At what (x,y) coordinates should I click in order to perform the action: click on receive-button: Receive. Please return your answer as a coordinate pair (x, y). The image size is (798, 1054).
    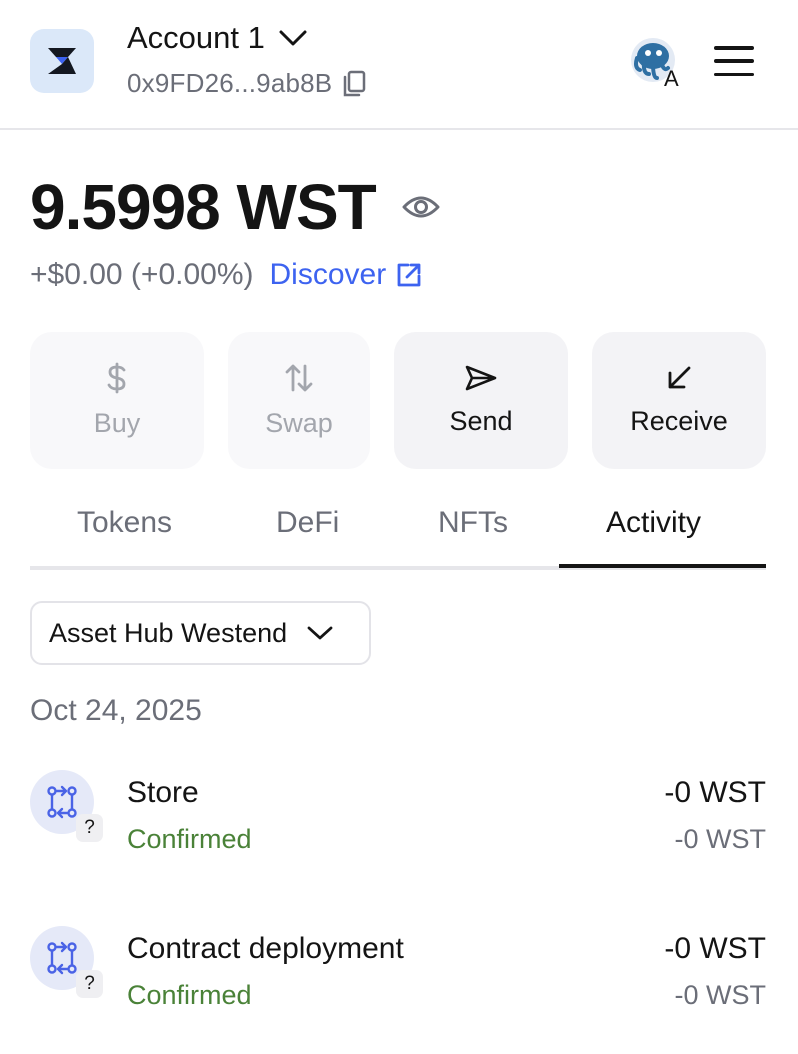
    Looking at the image, I should click on (679, 400).